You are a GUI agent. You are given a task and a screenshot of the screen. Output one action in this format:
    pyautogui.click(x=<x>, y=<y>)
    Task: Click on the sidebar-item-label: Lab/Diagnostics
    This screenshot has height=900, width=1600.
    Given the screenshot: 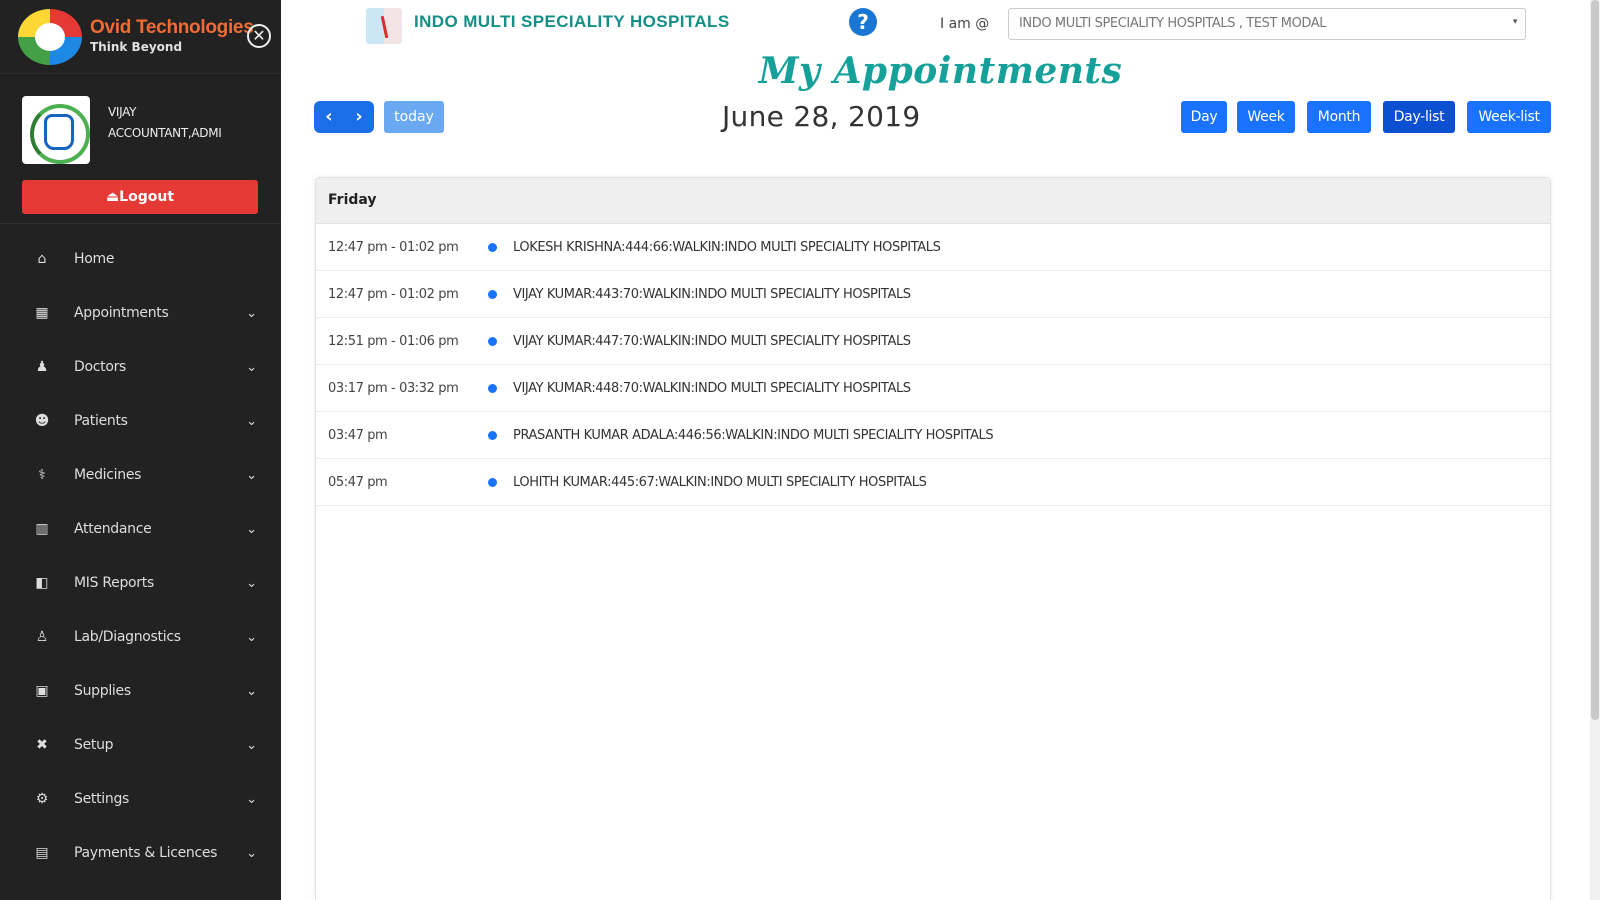 What is the action you would take?
    pyautogui.click(x=127, y=637)
    